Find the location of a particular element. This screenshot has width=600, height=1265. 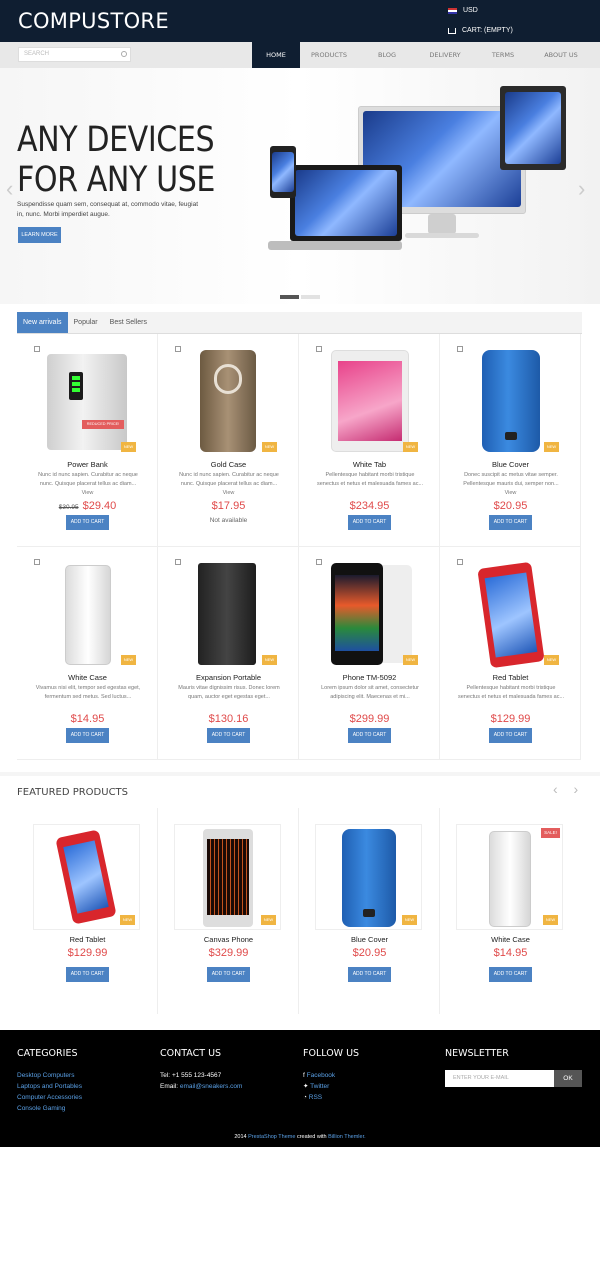

nav-blog: BLOG is located at coordinates (387, 55).